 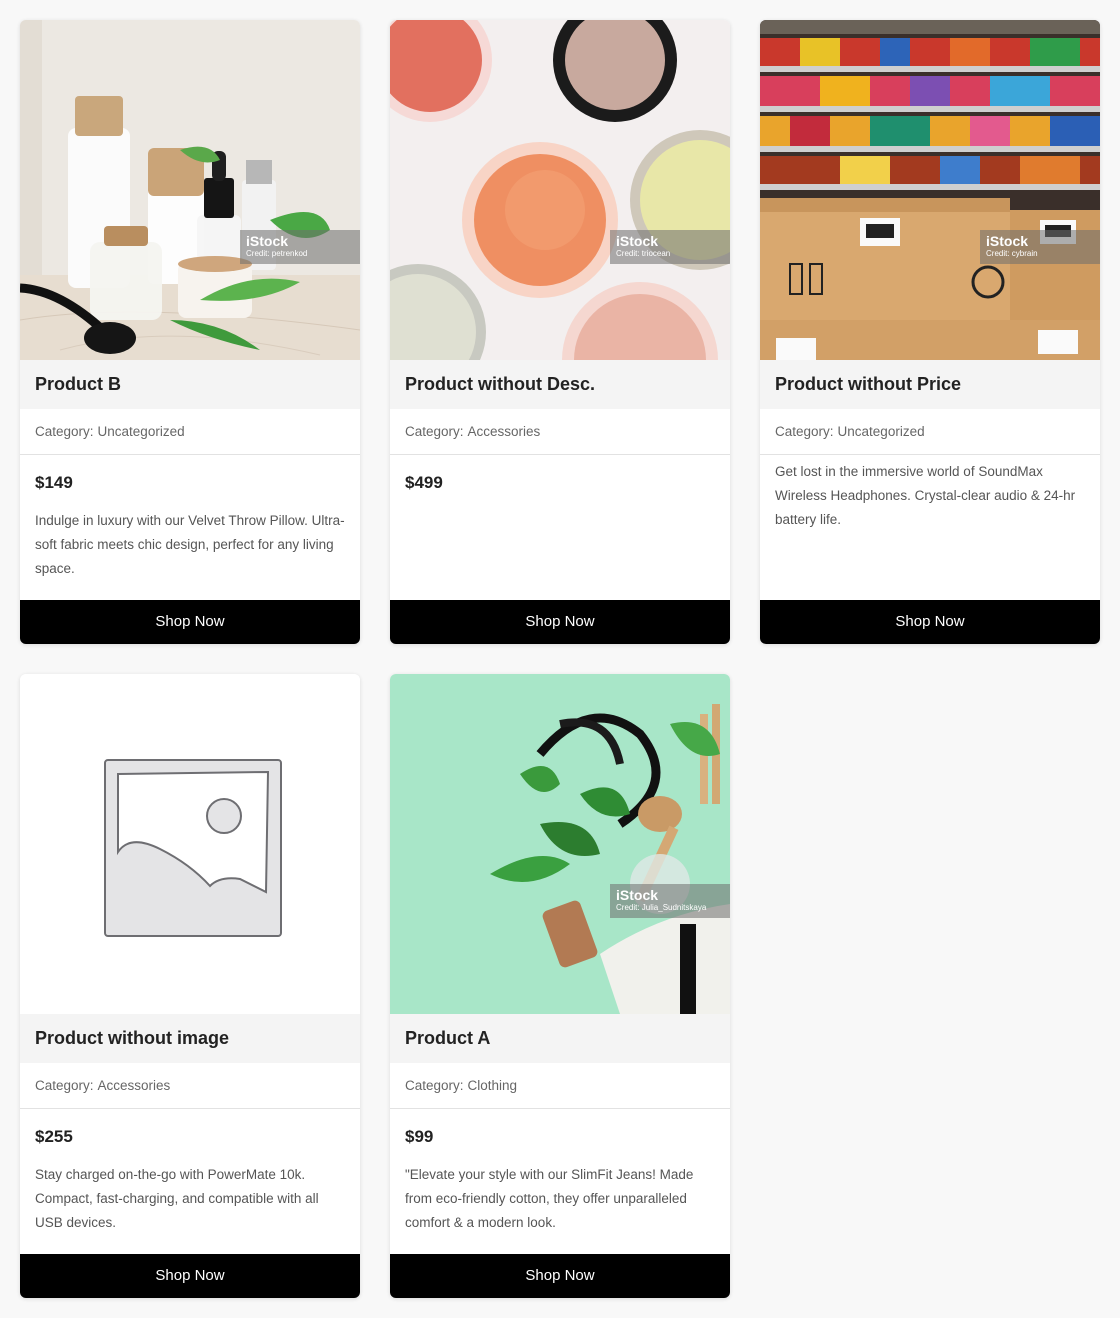 I want to click on image-placeholder-icon, so click(x=190, y=844).